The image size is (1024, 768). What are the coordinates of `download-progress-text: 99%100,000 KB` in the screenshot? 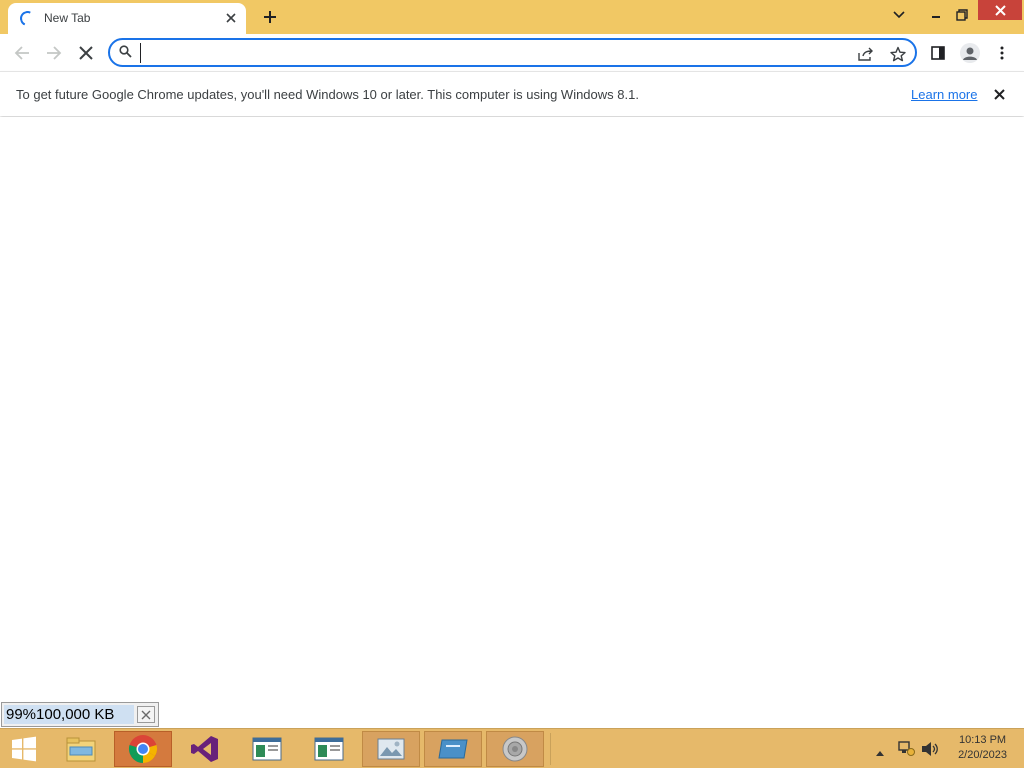 It's located at (69, 714).